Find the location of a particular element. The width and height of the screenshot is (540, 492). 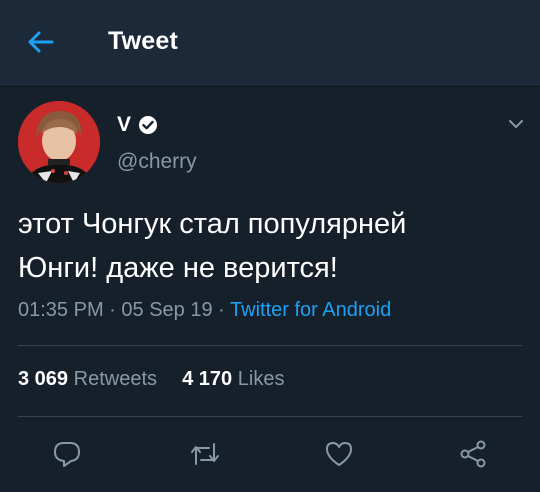

like-button is located at coordinates (339, 454).